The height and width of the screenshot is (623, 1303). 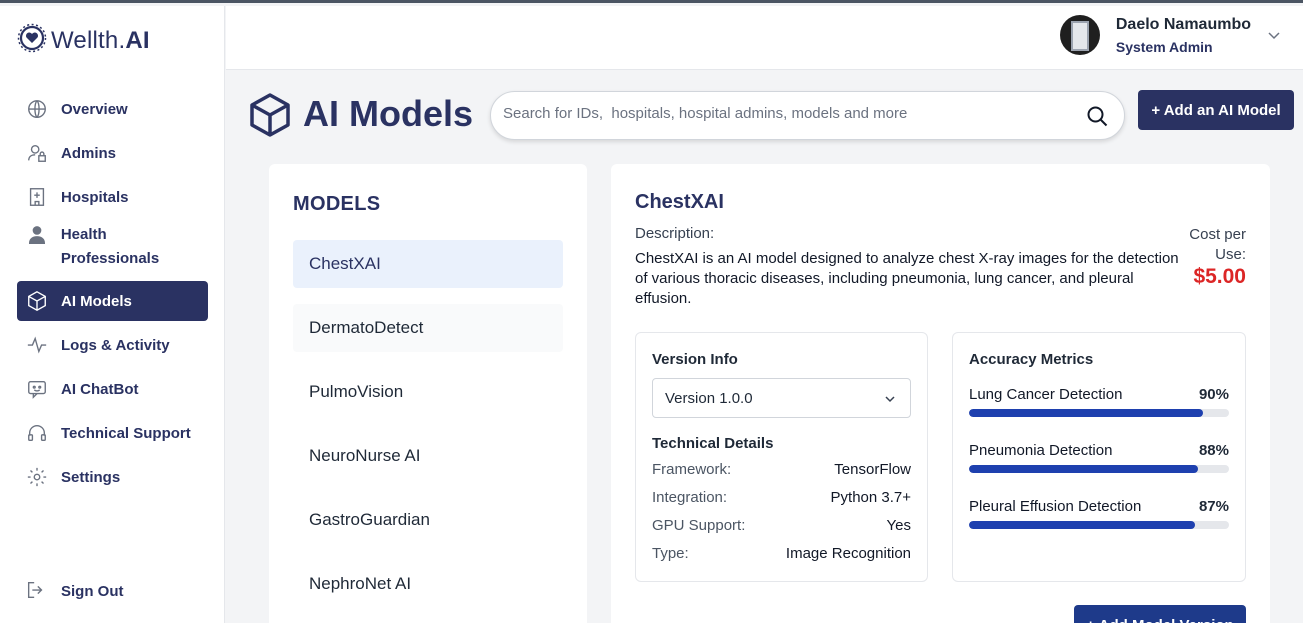 I want to click on avatar, so click(x=1079, y=35).